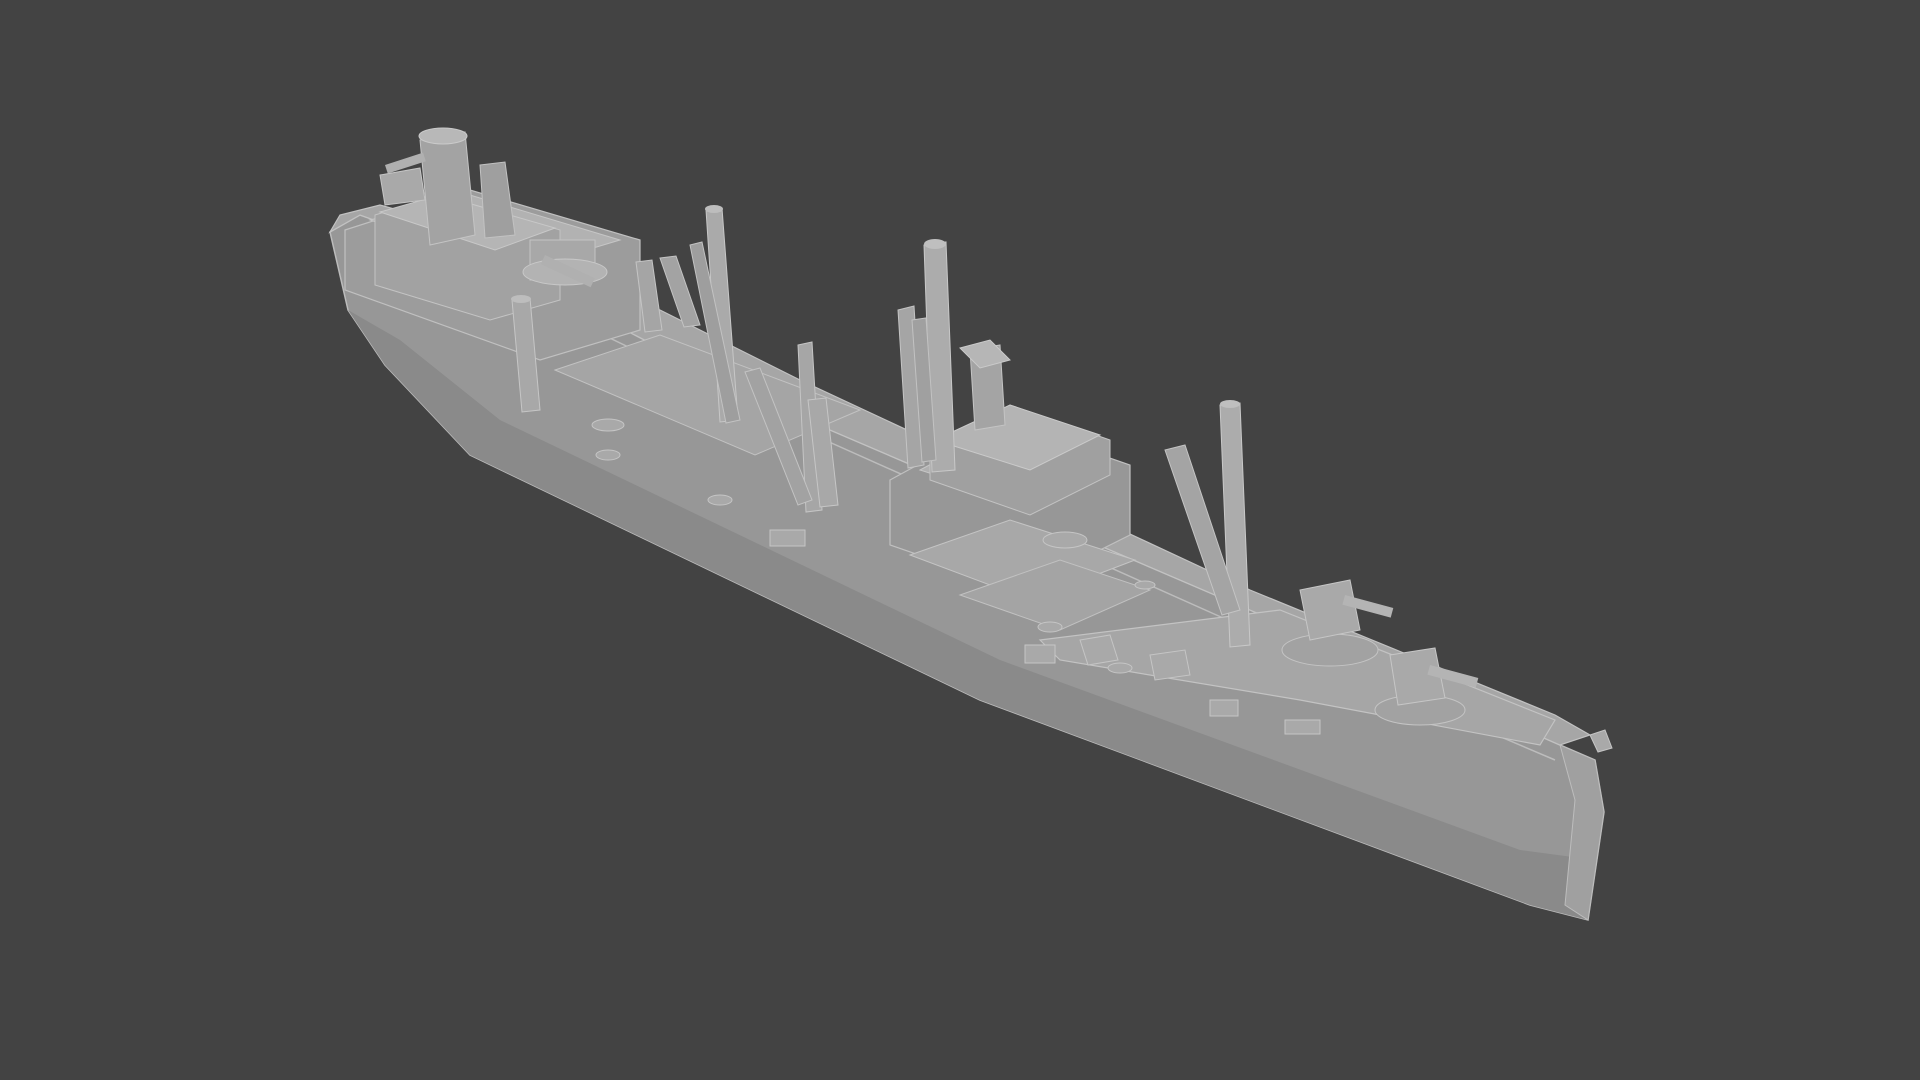  Describe the element at coordinates (402, 186) in the screenshot. I see `aft-gun-mount` at that location.